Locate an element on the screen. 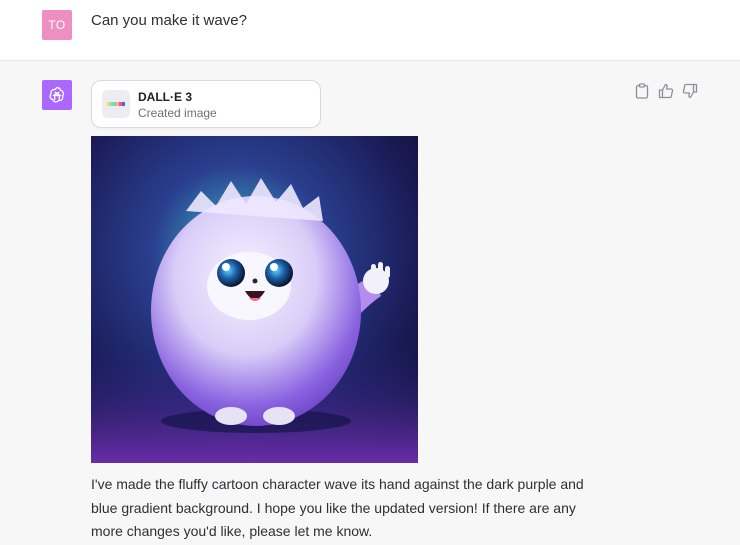 The width and height of the screenshot is (740, 545). openai-logo-icon is located at coordinates (57, 95).